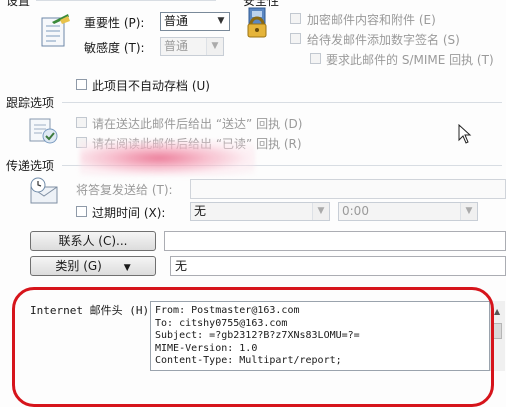 Image resolution: width=506 pixels, height=407 pixels. What do you see at coordinates (348, 189) in the screenshot?
I see `reply-to-field` at bounding box center [348, 189].